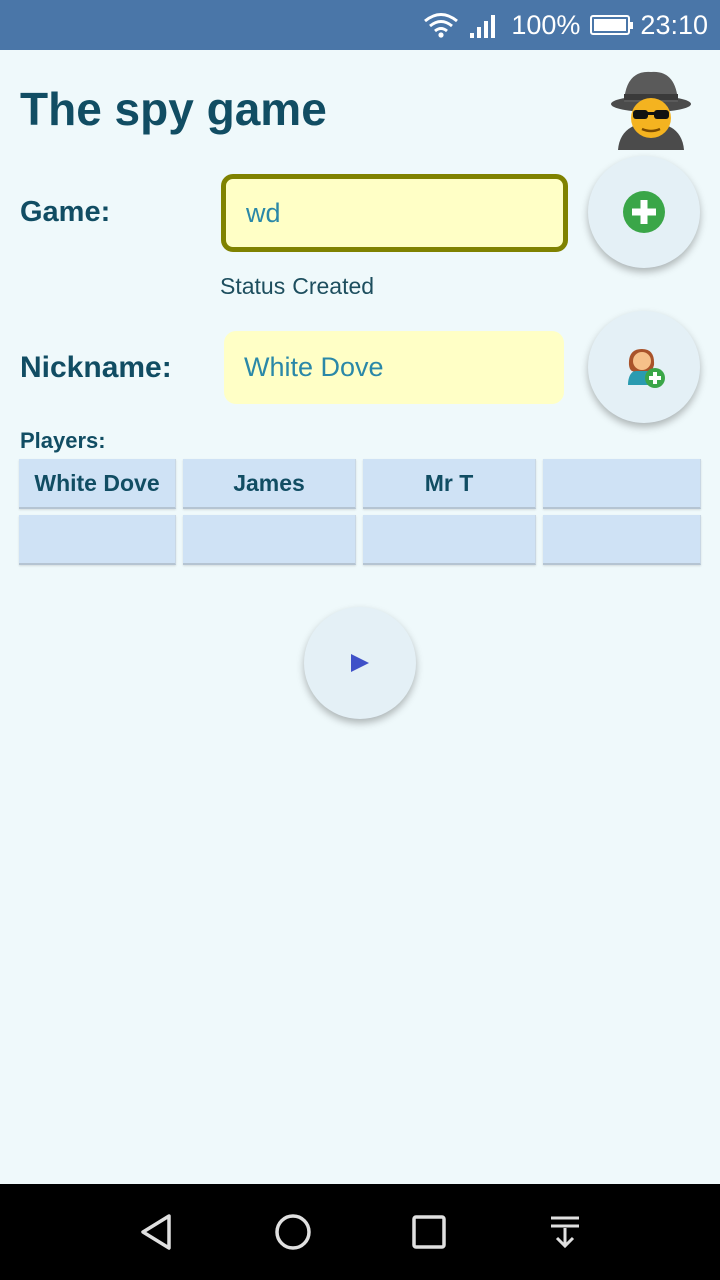 The image size is (720, 1280). I want to click on notifications-pull-icon, so click(565, 1232).